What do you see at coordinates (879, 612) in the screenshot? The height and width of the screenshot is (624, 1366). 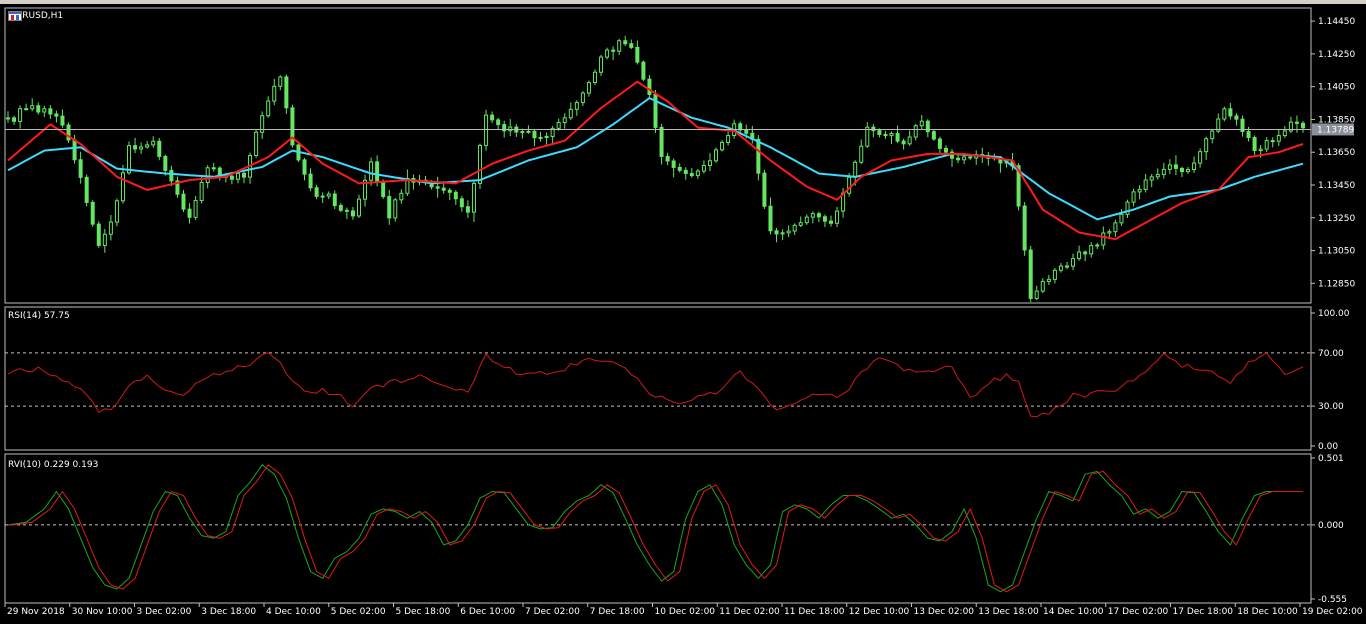 I see `time-tick-label: 12 Dec 10:00` at bounding box center [879, 612].